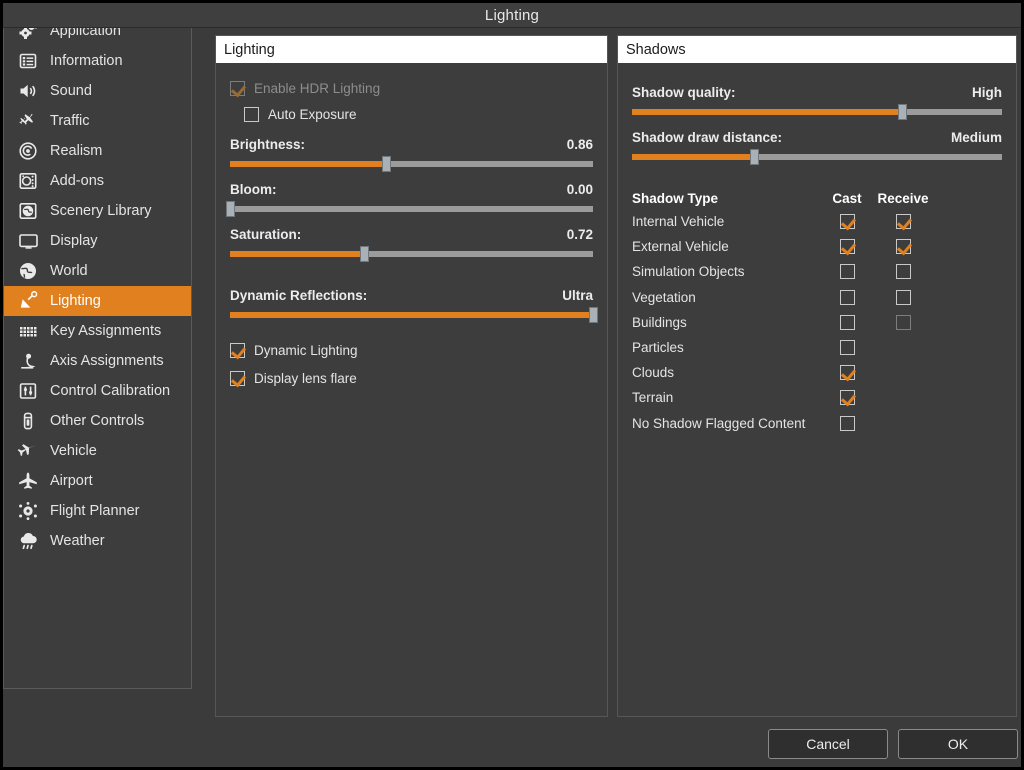 The height and width of the screenshot is (770, 1024). What do you see at coordinates (28, 451) in the screenshot?
I see `plane-icon` at bounding box center [28, 451].